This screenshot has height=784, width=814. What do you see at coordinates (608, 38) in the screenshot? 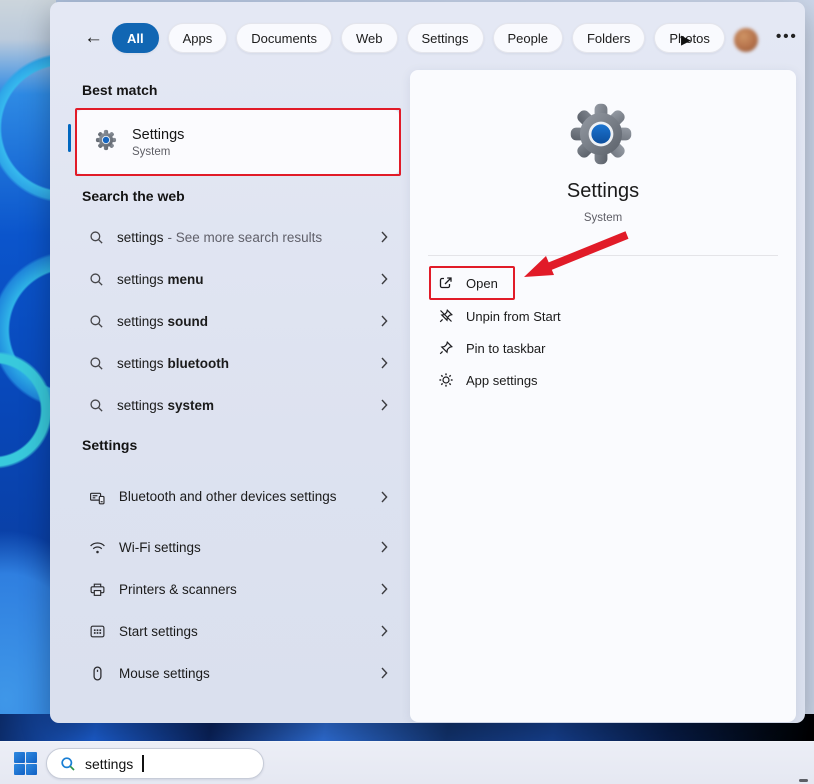
I see `filter-tab-folders: Folders` at bounding box center [608, 38].